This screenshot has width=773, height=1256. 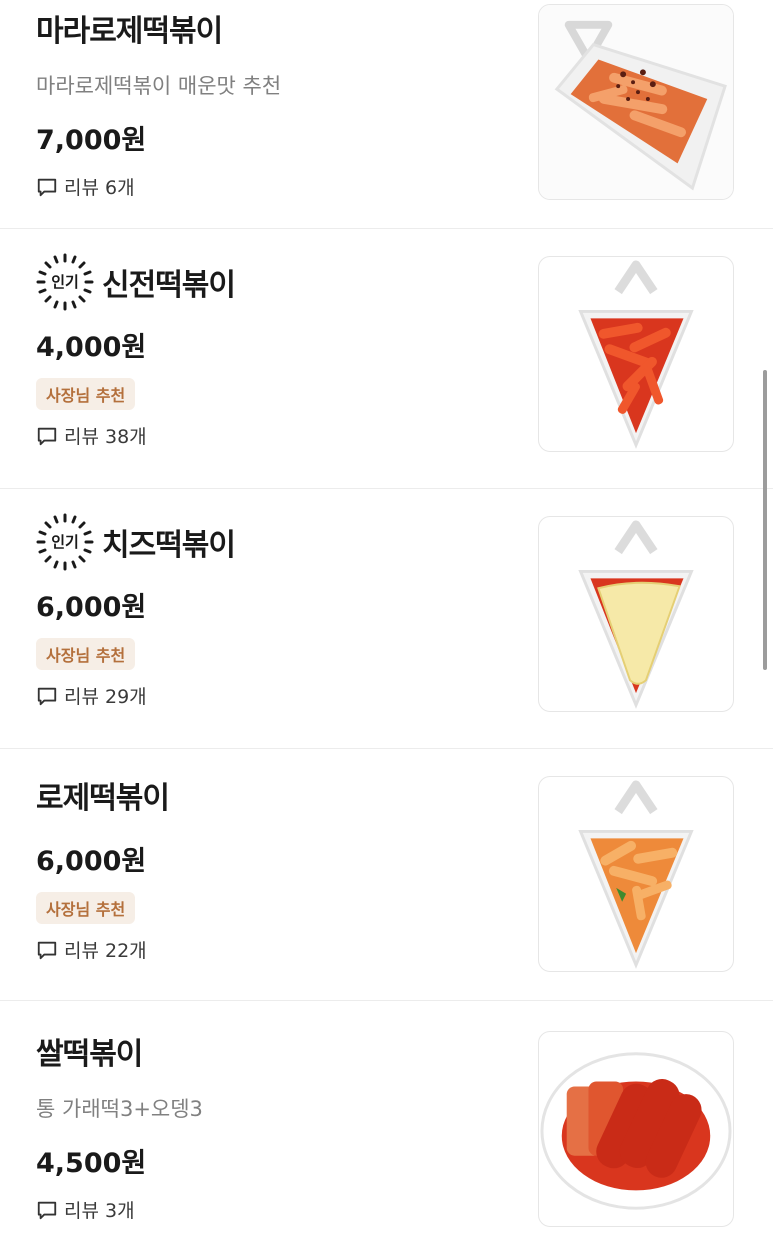 What do you see at coordinates (271, 435) in the screenshot?
I see `review-count: 리뷰 38개` at bounding box center [271, 435].